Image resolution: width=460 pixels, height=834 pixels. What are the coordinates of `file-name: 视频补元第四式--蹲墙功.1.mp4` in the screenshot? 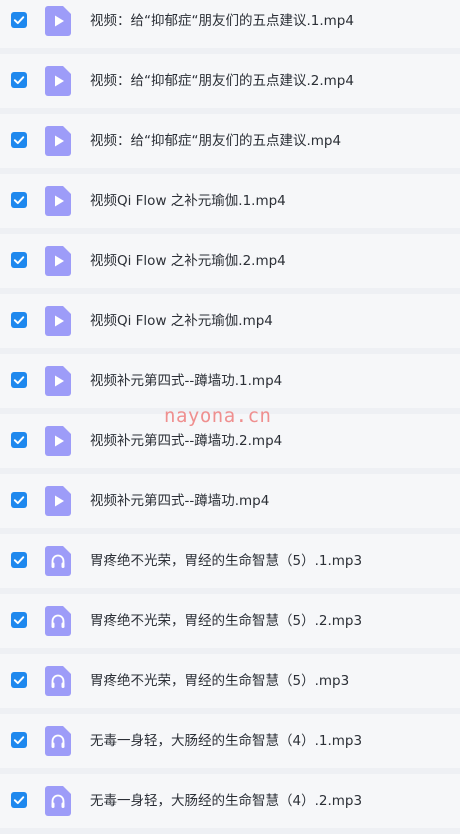 It's located at (186, 381).